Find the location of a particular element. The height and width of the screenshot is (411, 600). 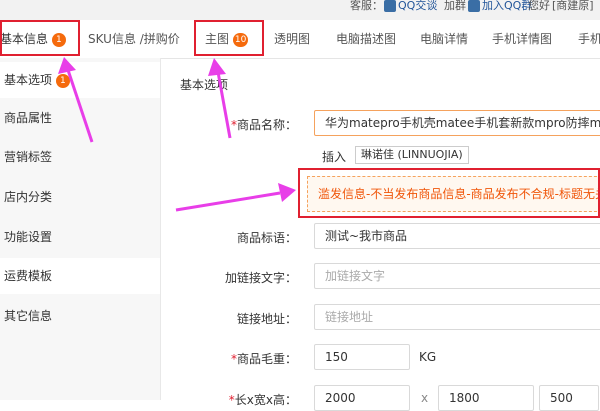

tab-pc-description-image: 电脑描述图 is located at coordinates (366, 39).